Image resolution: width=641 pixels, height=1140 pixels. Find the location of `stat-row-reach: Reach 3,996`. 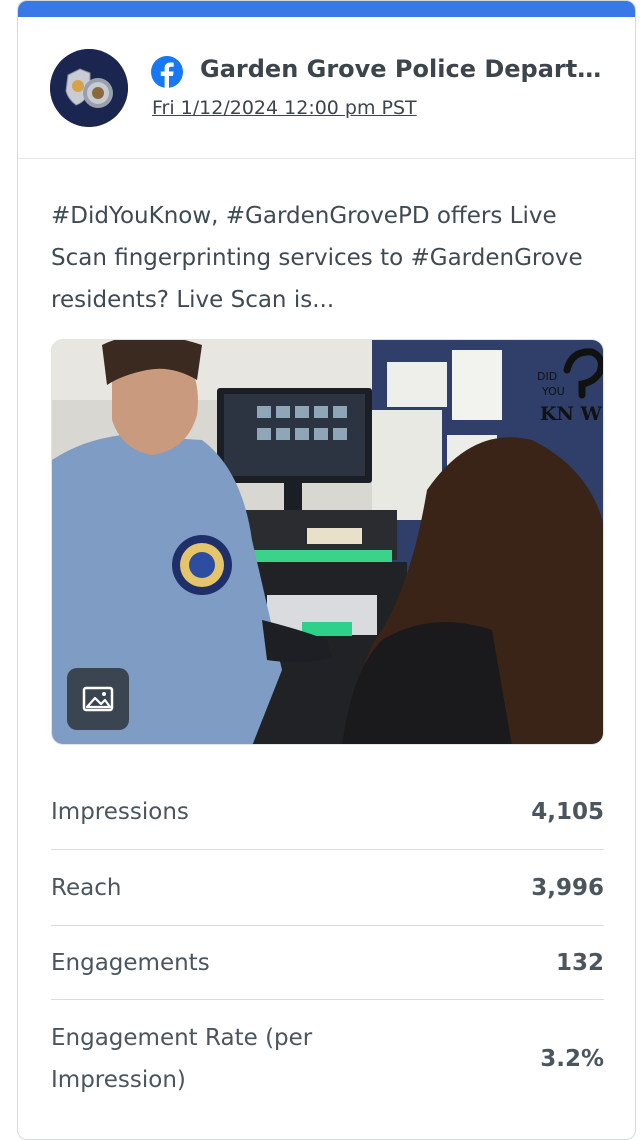

stat-row-reach: Reach 3,996 is located at coordinates (327, 888).